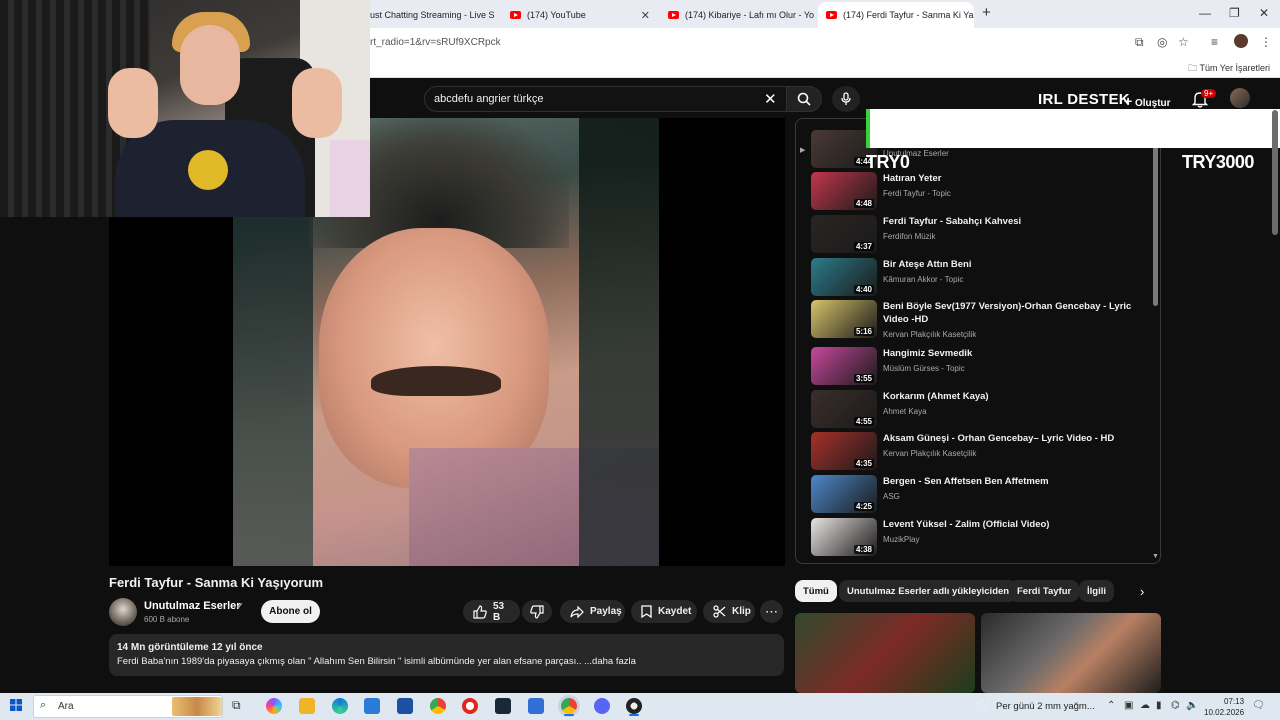  What do you see at coordinates (470, 706) in the screenshot?
I see `opera-icon` at bounding box center [470, 706].